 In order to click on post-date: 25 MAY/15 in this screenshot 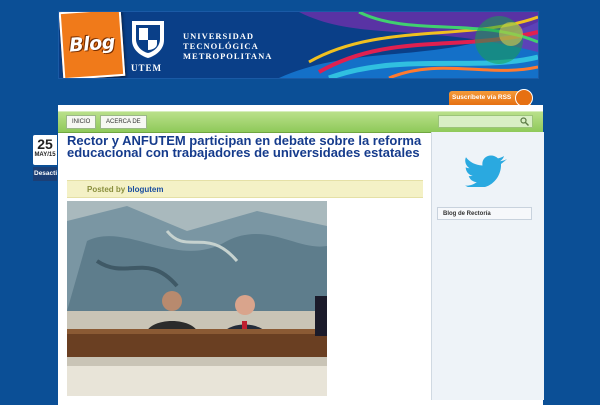, I will do `click(45, 150)`.